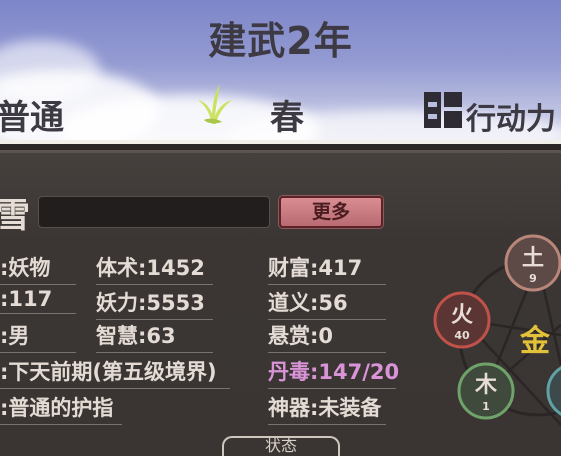 The height and width of the screenshot is (456, 561). I want to click on stat-pill-toxicity: 丹毒:147/20, so click(333, 372).